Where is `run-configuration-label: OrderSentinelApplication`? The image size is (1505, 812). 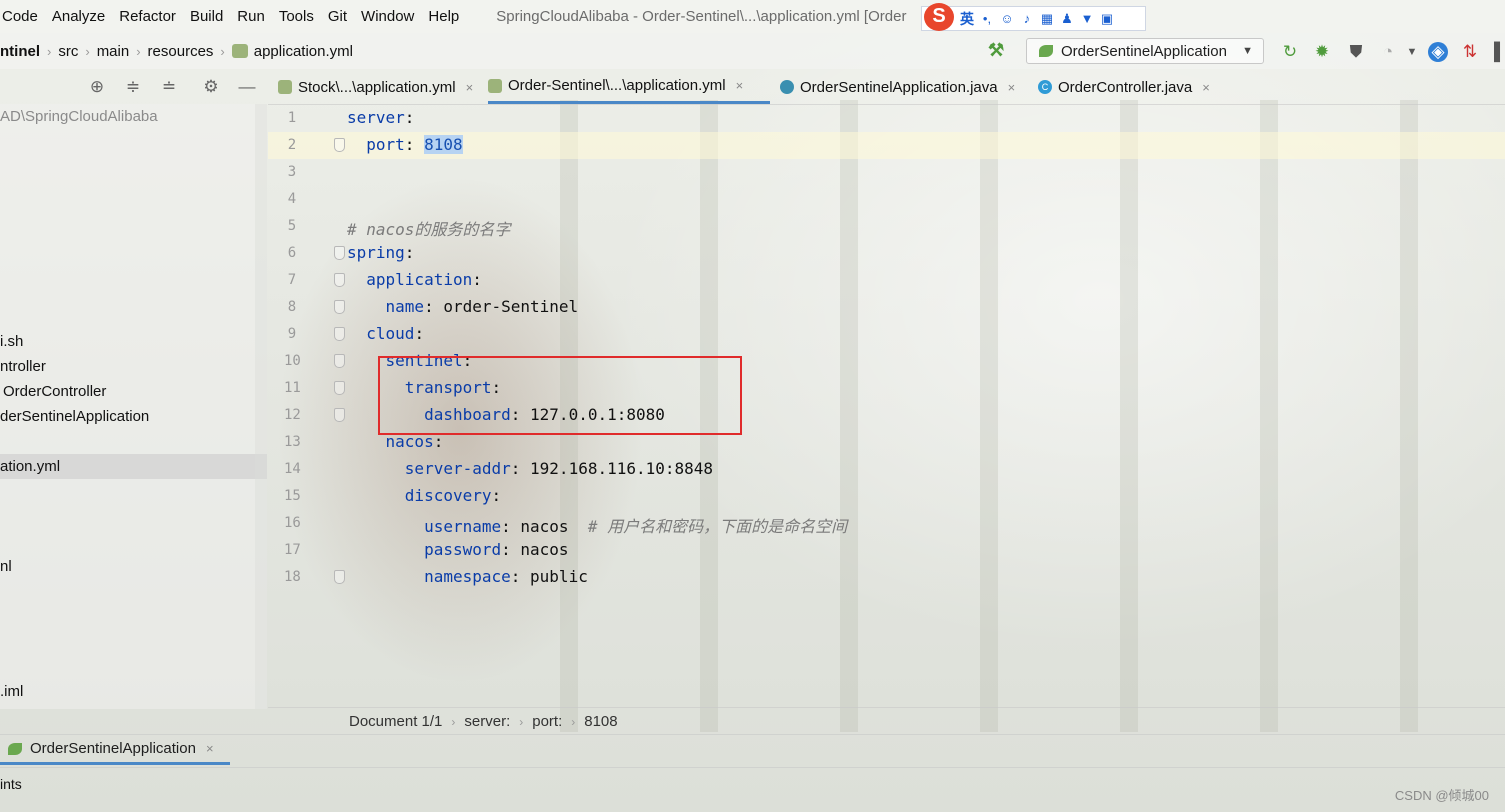 run-configuration-label: OrderSentinelApplication is located at coordinates (1144, 51).